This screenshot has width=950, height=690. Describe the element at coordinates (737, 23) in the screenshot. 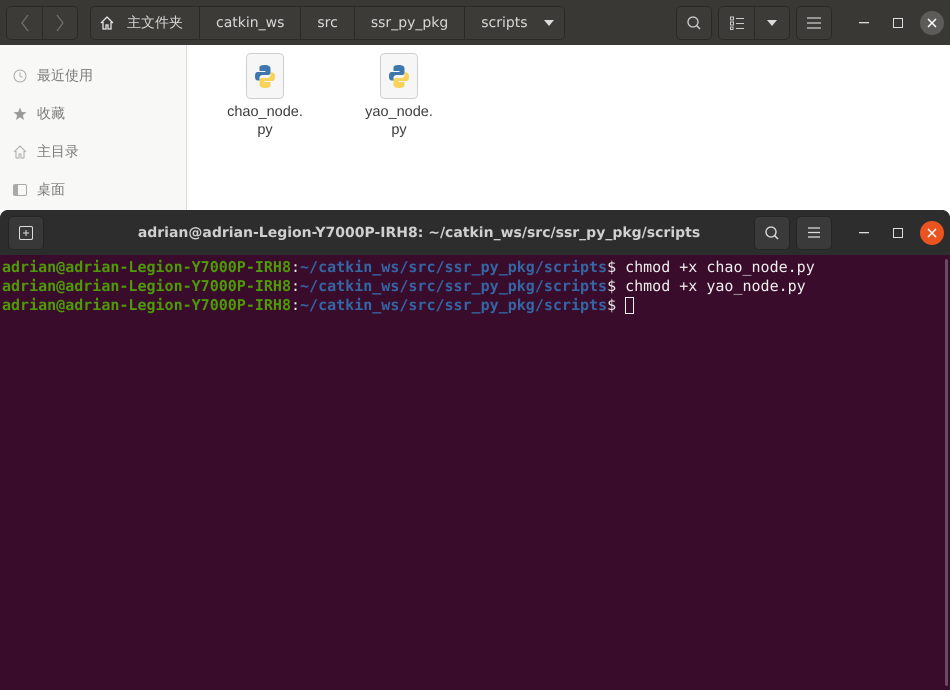

I see `list-icon` at that location.